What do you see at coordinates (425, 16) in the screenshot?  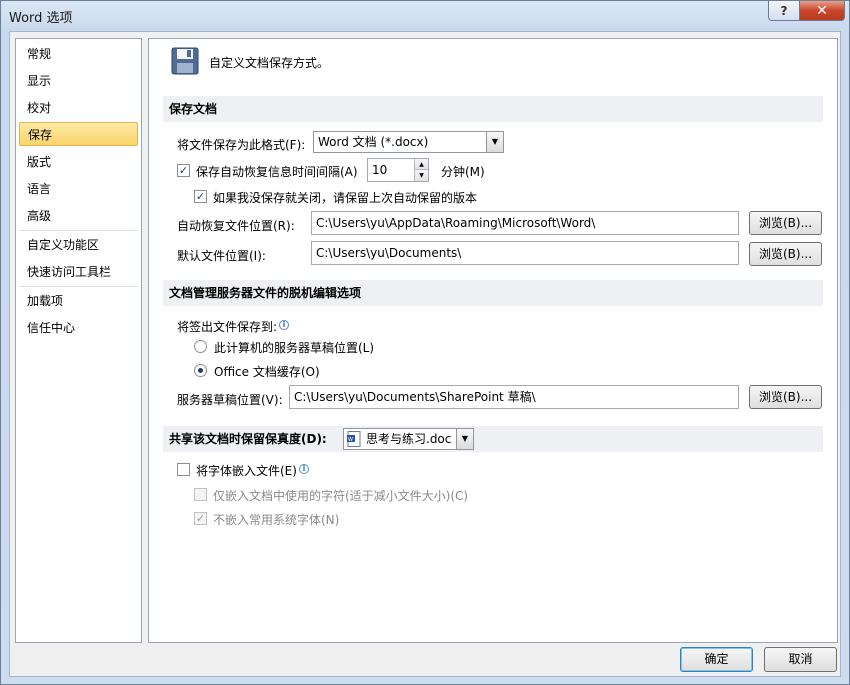 I see `title-bar: Word 选项 ? ✕` at bounding box center [425, 16].